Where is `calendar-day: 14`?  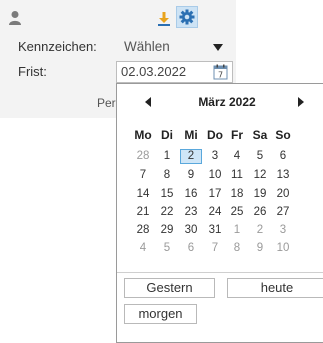 calendar-day: 14 is located at coordinates (143, 194).